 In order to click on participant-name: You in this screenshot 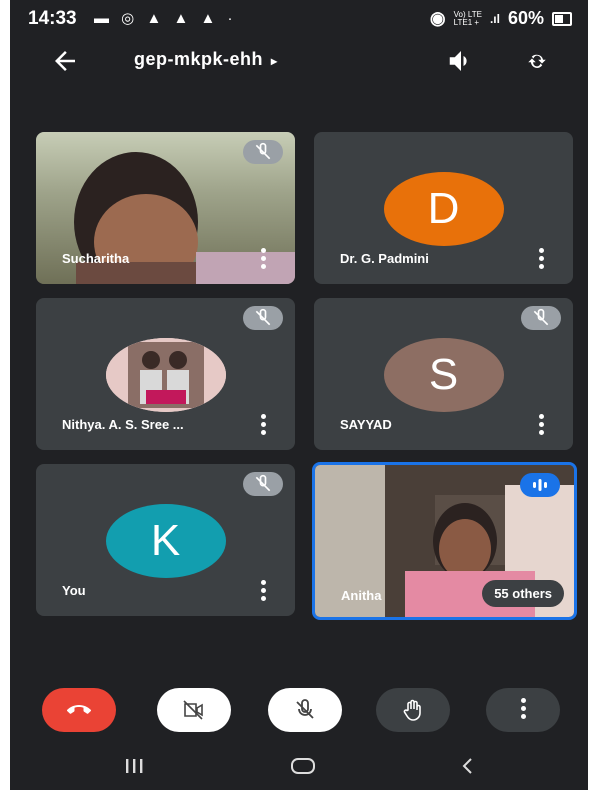, I will do `click(74, 590)`.